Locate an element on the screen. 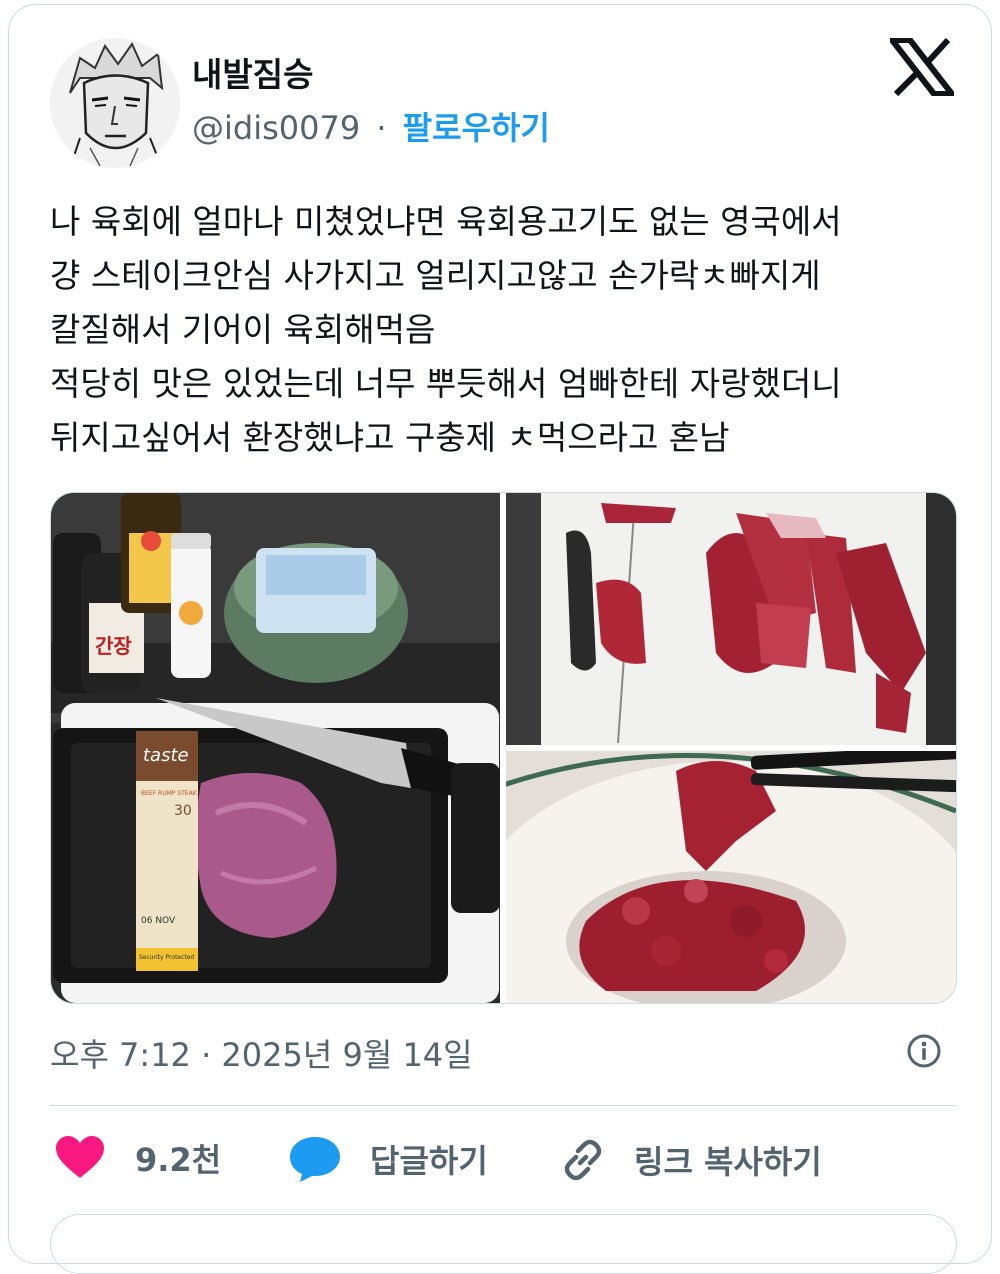 Image resolution: width=1000 pixels, height=1274 pixels. reply-input-box is located at coordinates (503, 1244).